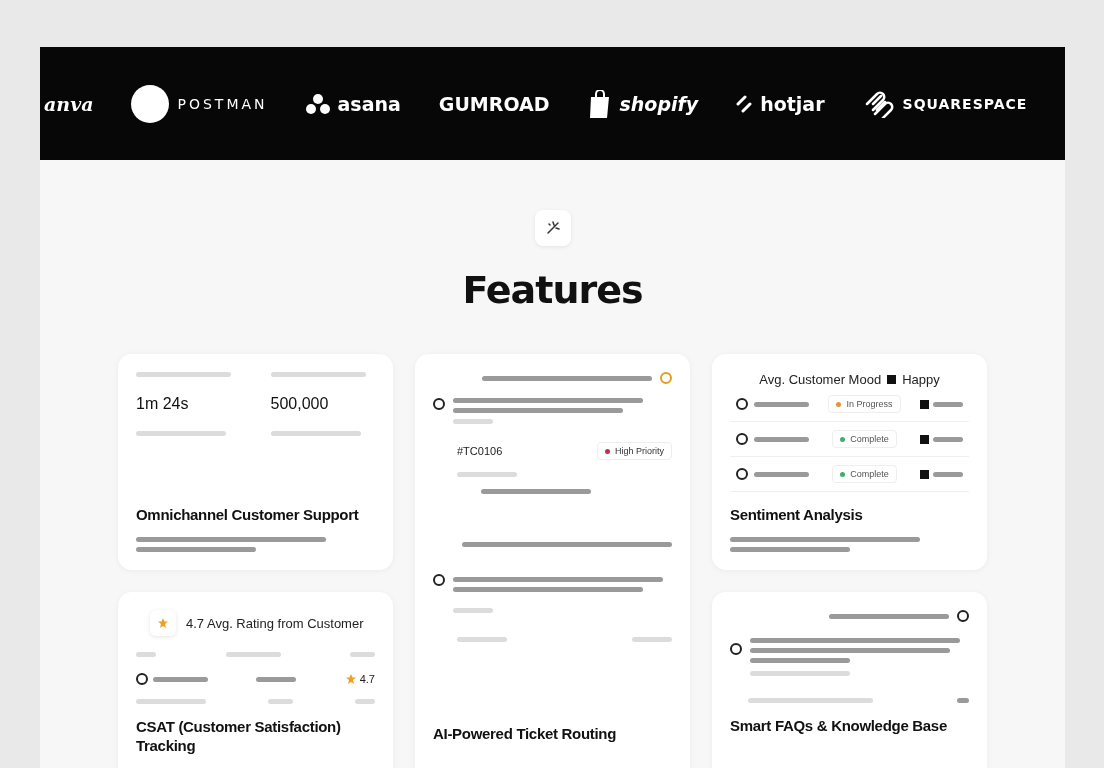 Image resolution: width=1104 pixels, height=768 pixels. I want to click on brand-logo: asana, so click(369, 103).